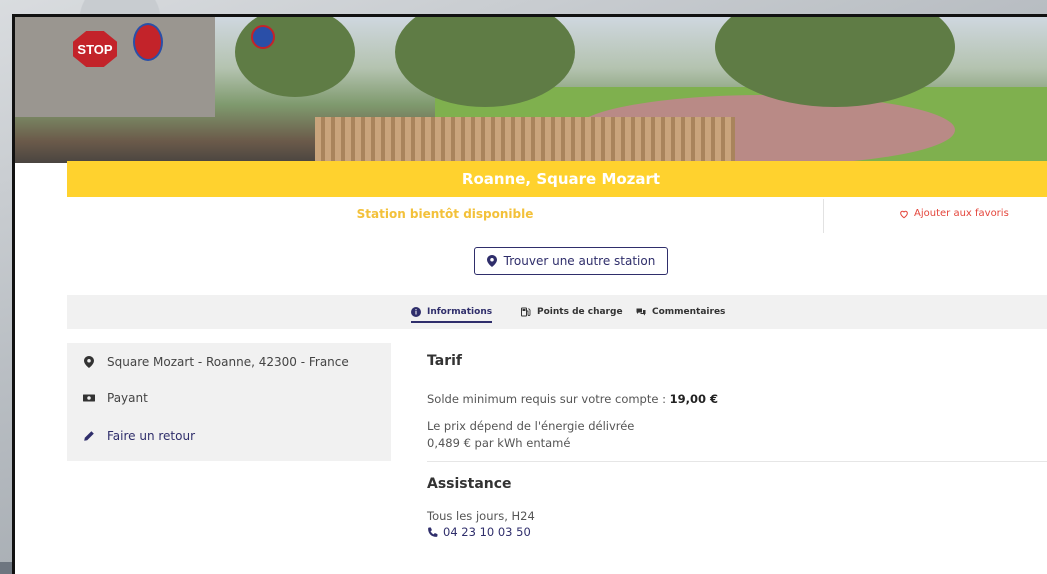 This screenshot has width=1047, height=574. What do you see at coordinates (228, 362) in the screenshot?
I see `address-text: Square Mozart - Roanne, 42300 - France` at bounding box center [228, 362].